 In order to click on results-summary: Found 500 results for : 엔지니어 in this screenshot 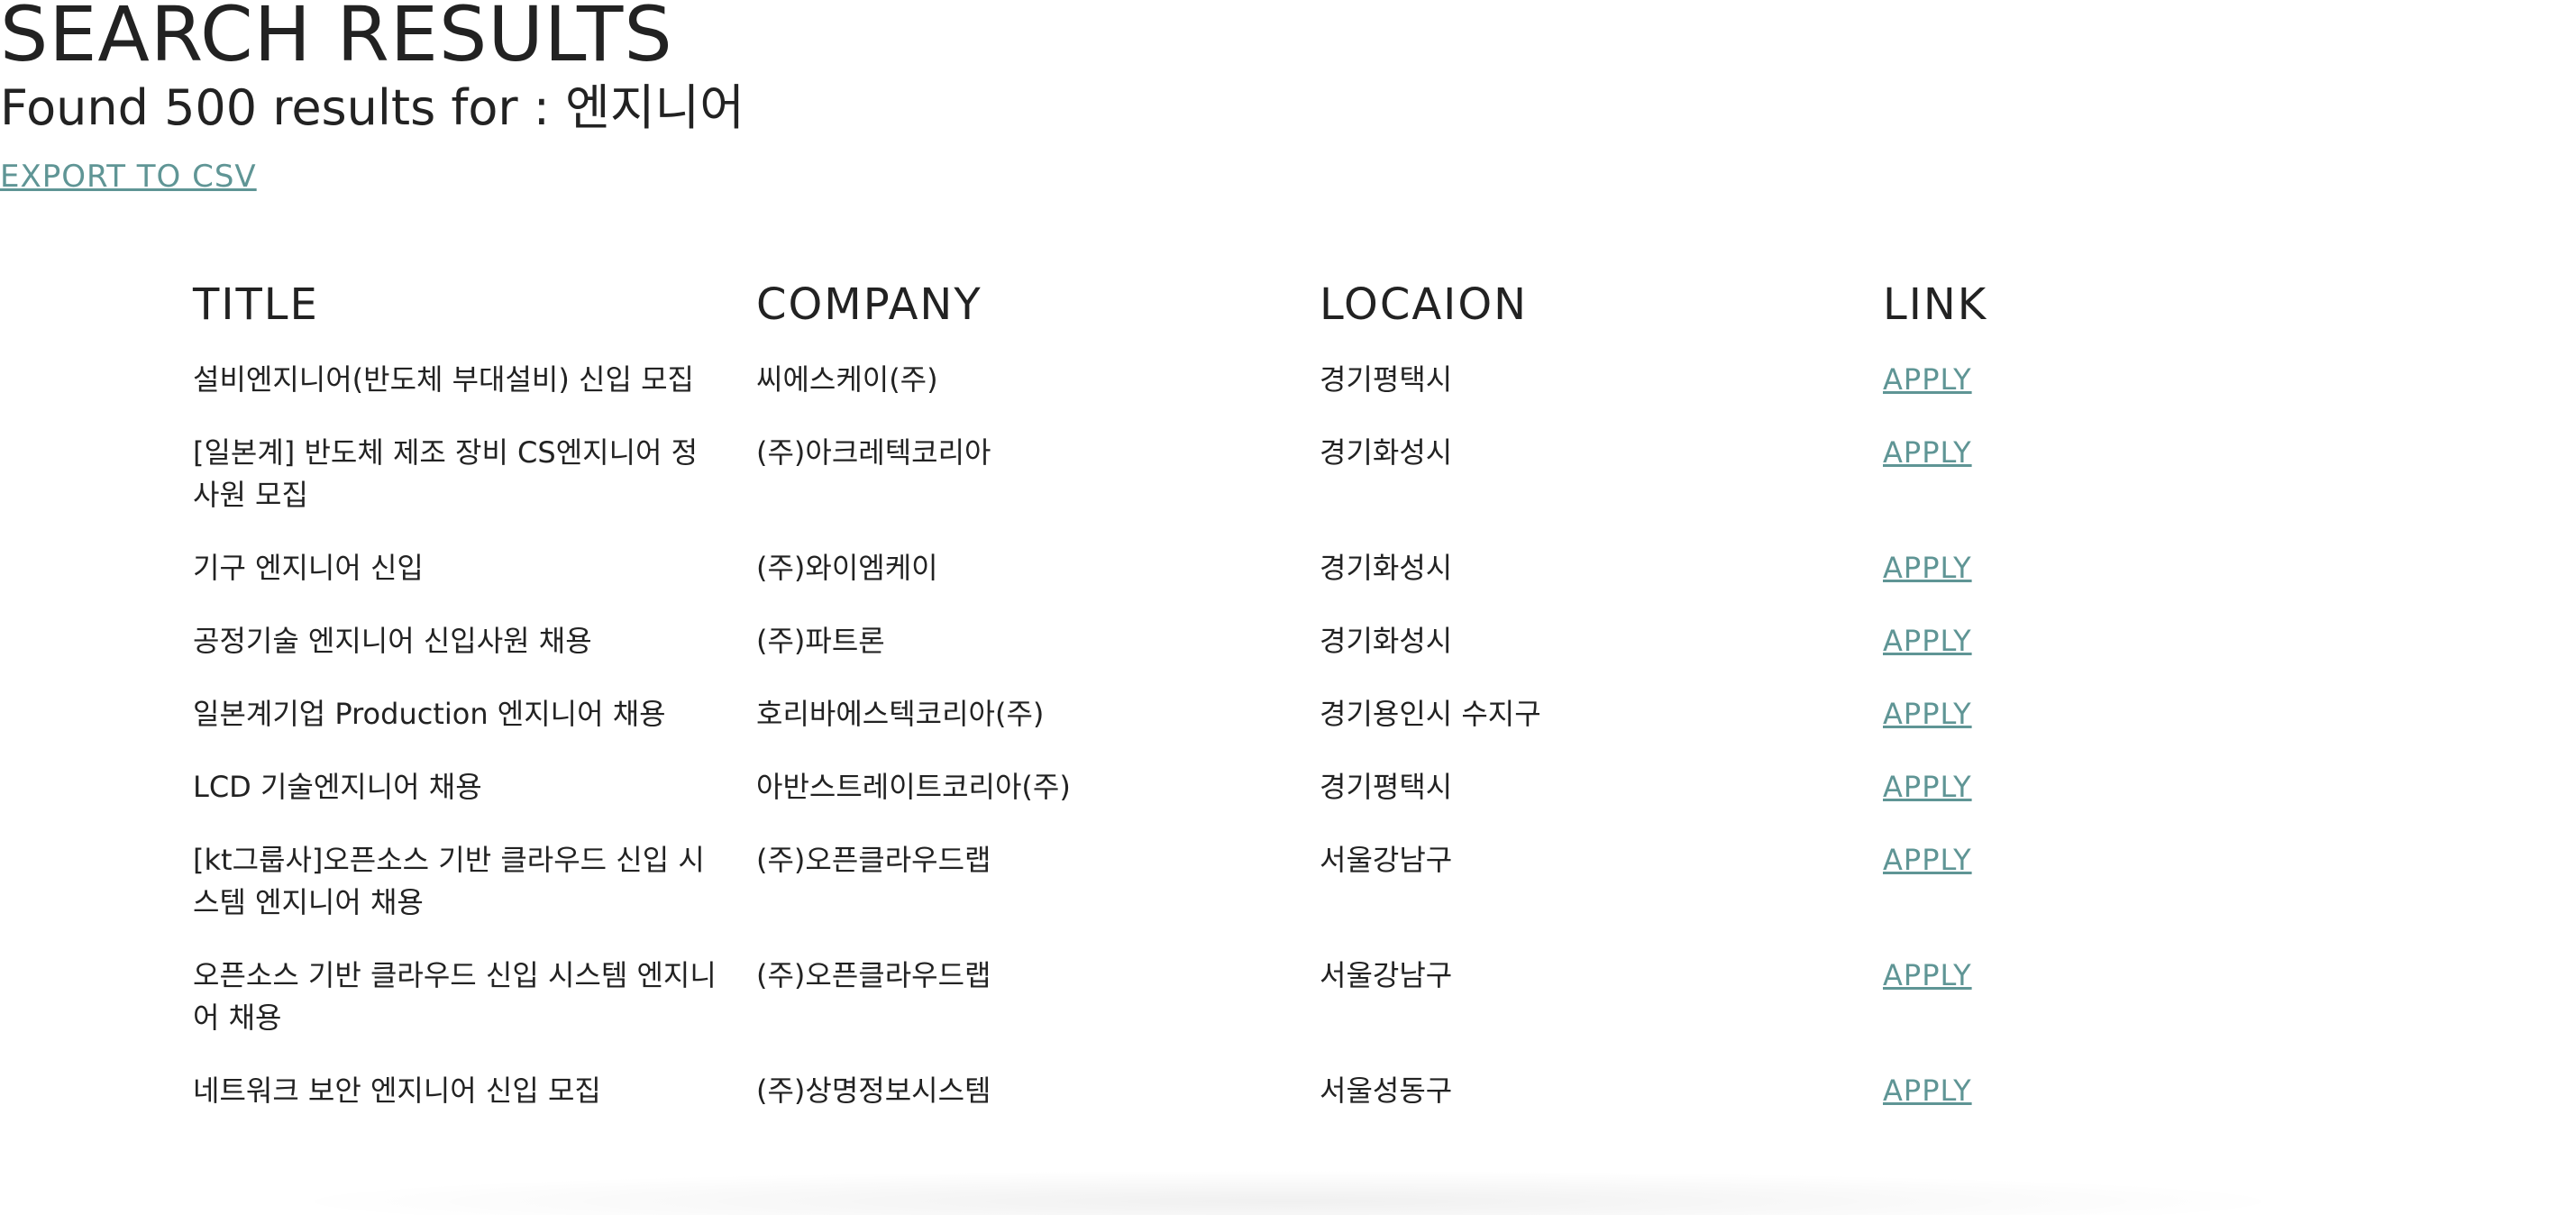, I will do `click(372, 108)`.